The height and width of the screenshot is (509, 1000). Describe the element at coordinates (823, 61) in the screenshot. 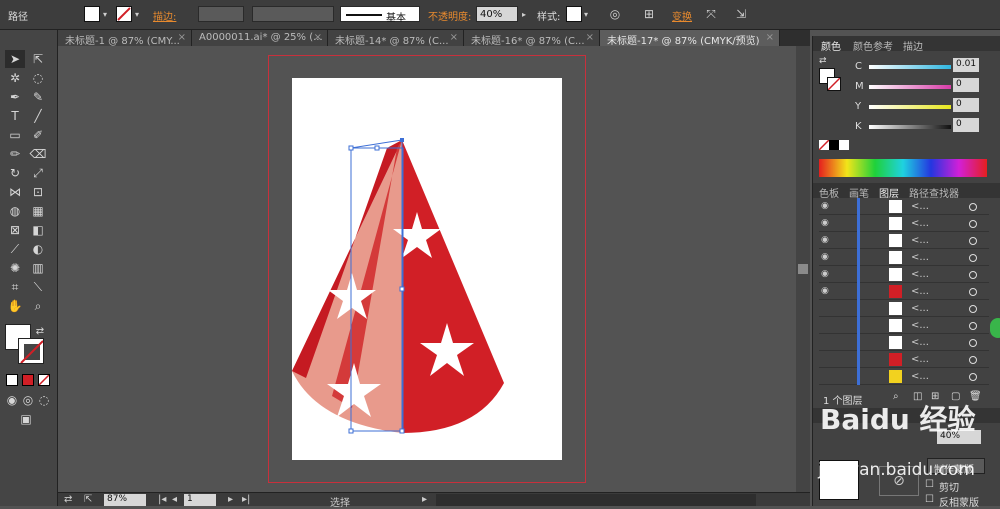

I see `swap-colors-icon: ⇄` at that location.